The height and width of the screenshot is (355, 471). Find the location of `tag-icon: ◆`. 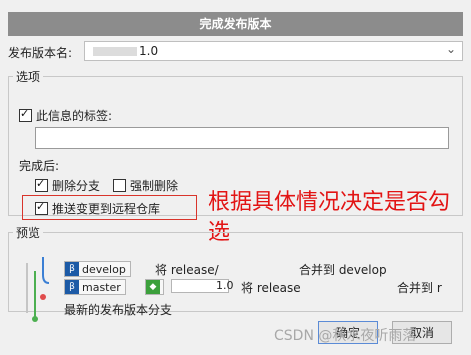

tag-icon: ◆ is located at coordinates (153, 287).